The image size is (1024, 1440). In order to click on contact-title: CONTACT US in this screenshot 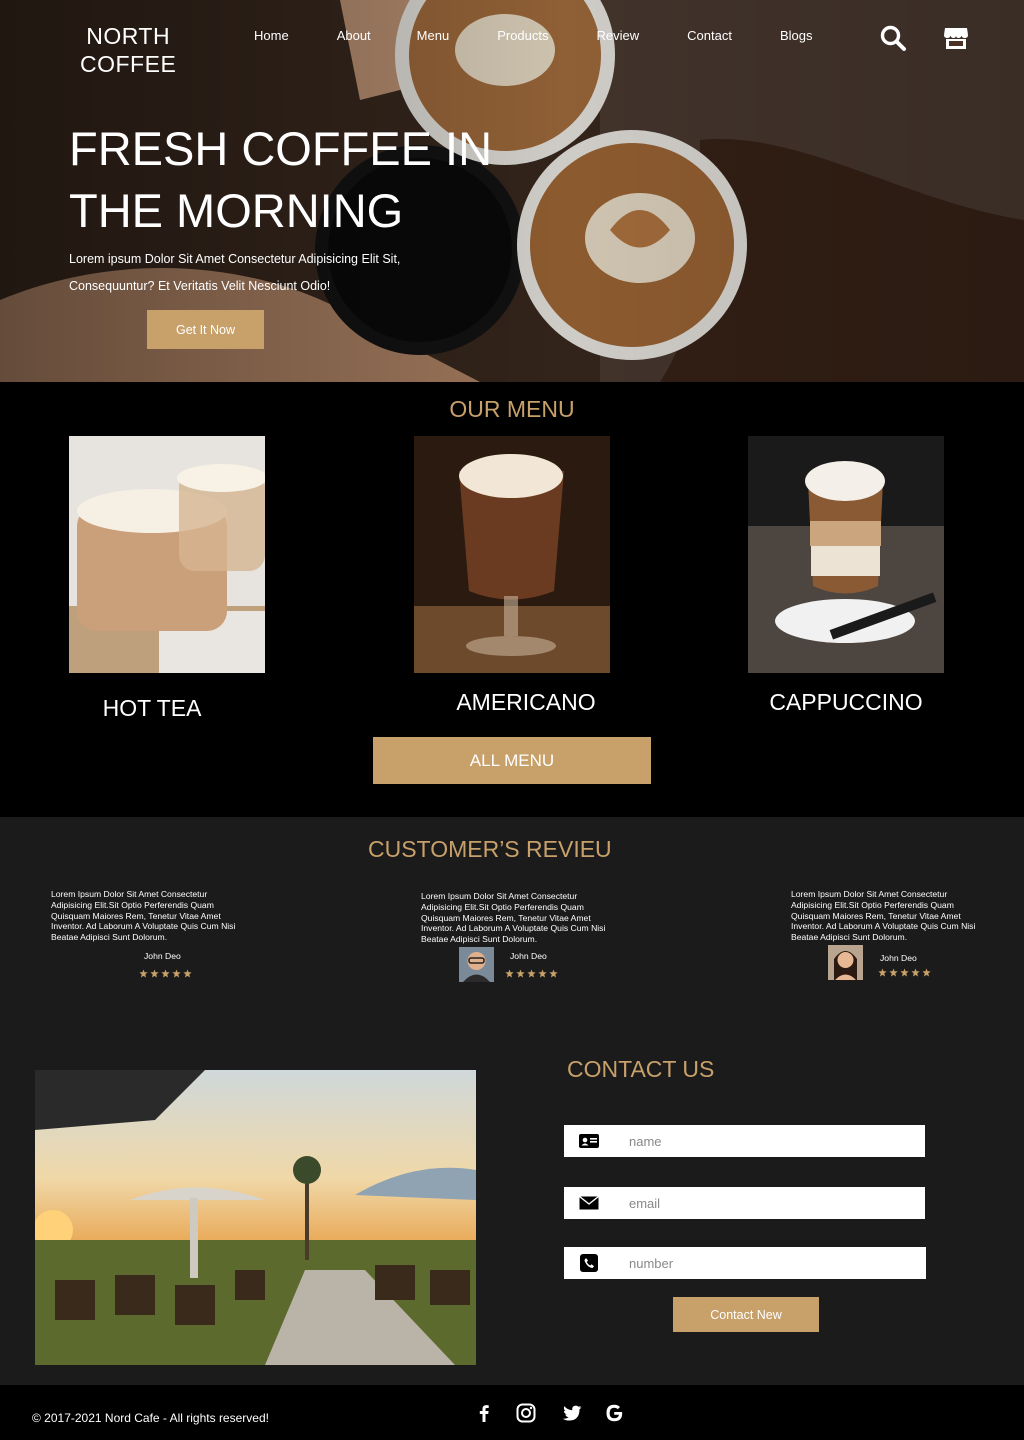, I will do `click(641, 1069)`.